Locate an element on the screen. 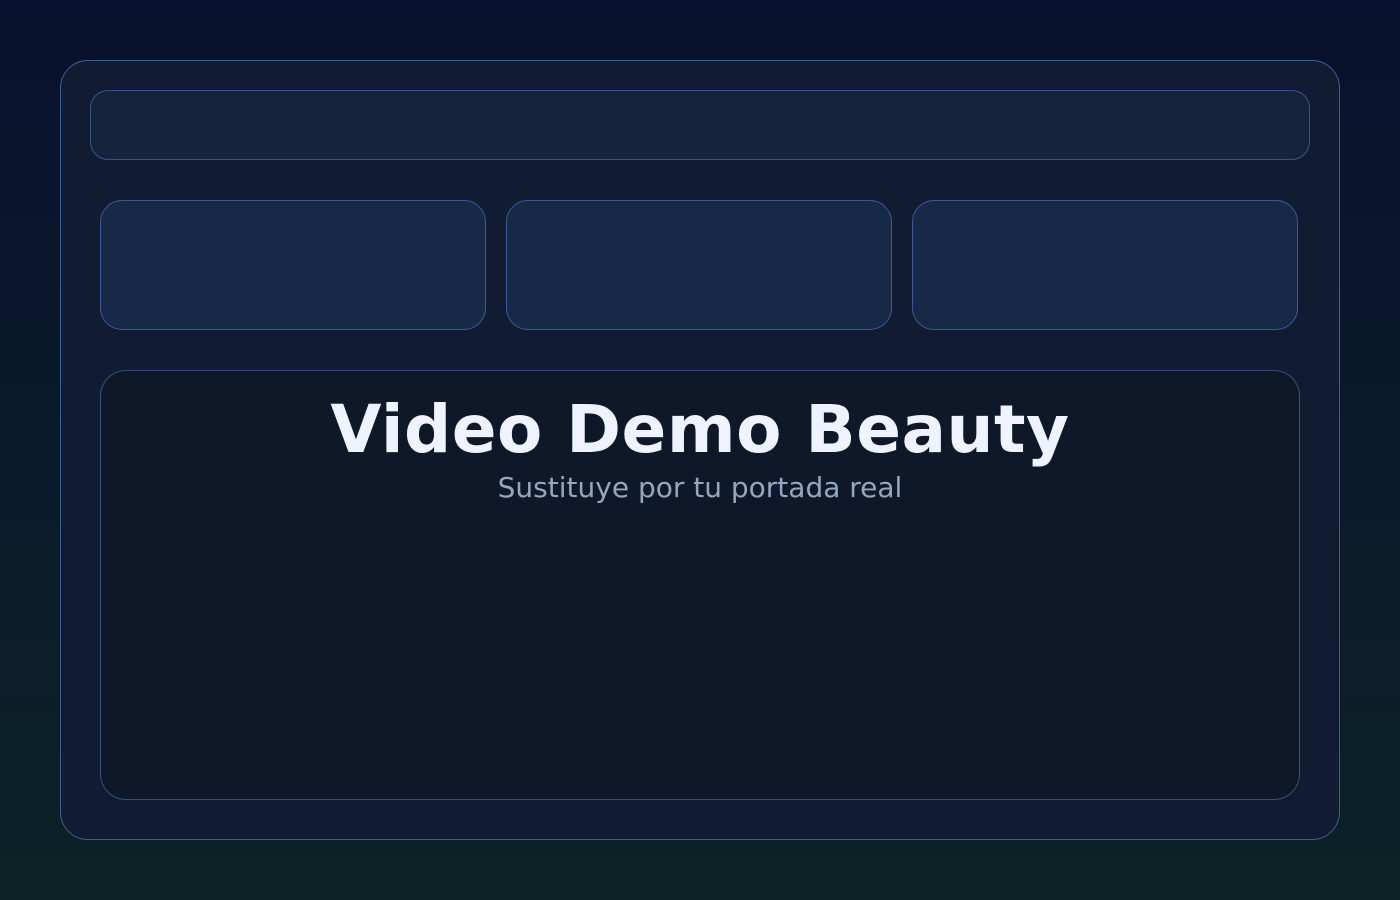 This screenshot has height=900, width=1400. top-bar-placeholder is located at coordinates (700, 125).